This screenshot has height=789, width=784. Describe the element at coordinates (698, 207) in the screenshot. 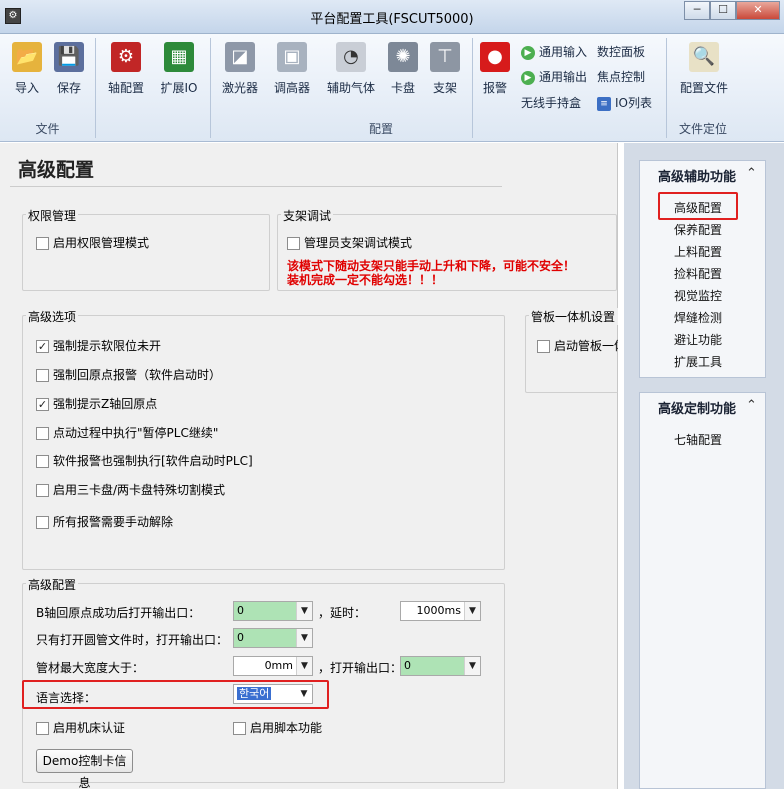

I see `side-item-advanced-config: 高级配置` at that location.